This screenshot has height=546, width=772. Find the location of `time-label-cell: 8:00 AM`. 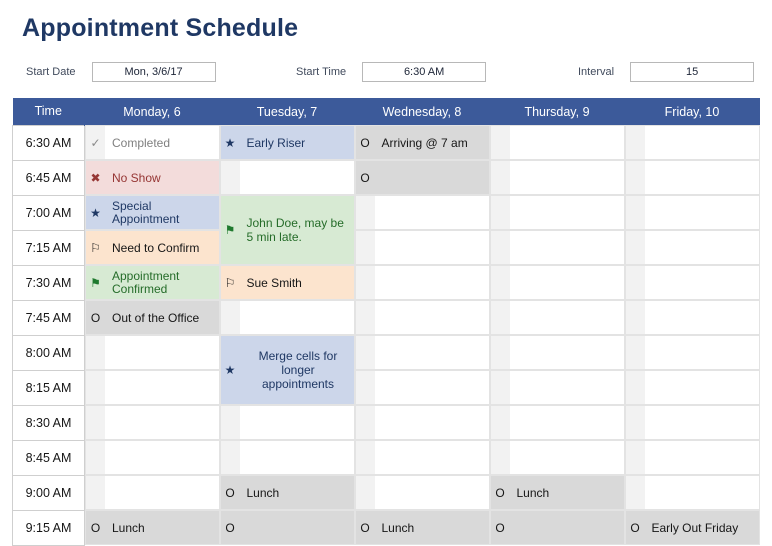

time-label-cell: 8:00 AM is located at coordinates (48, 352).